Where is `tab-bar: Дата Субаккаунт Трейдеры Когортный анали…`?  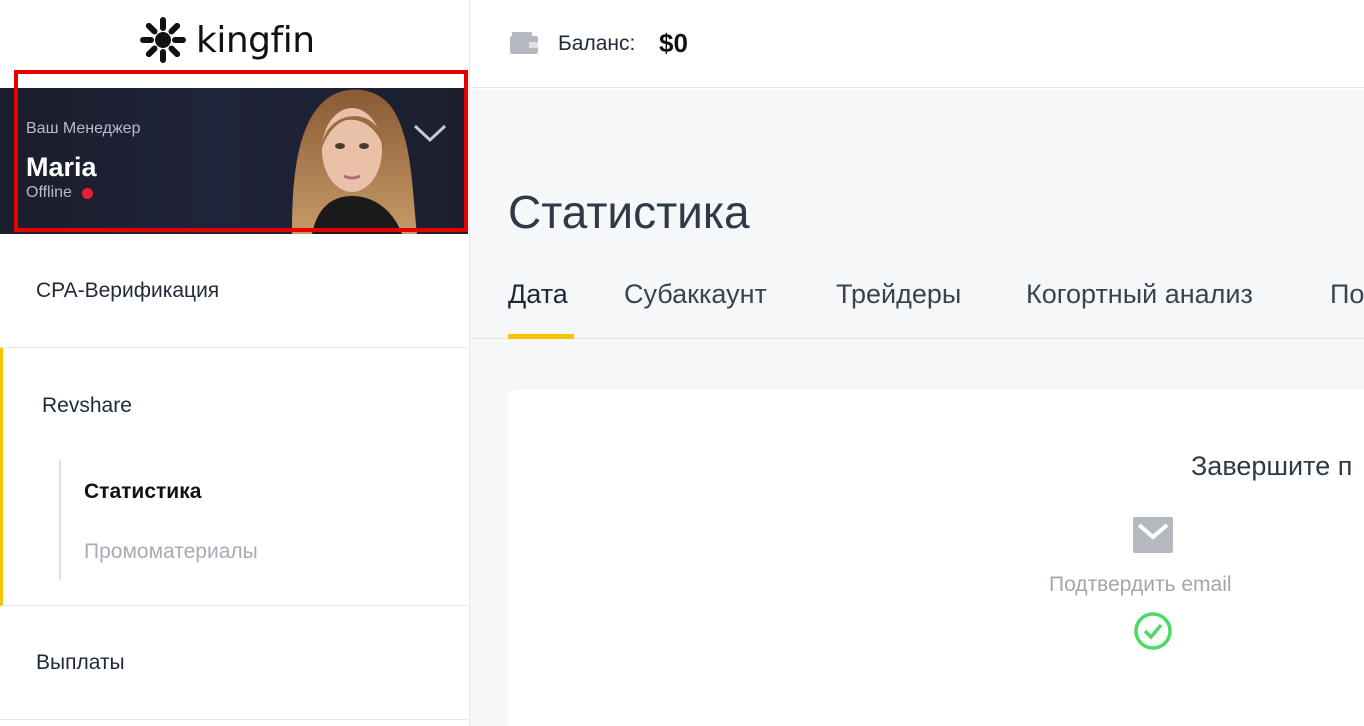 tab-bar: Дата Субаккаунт Трейдеры Когортный анали… is located at coordinates (917, 299).